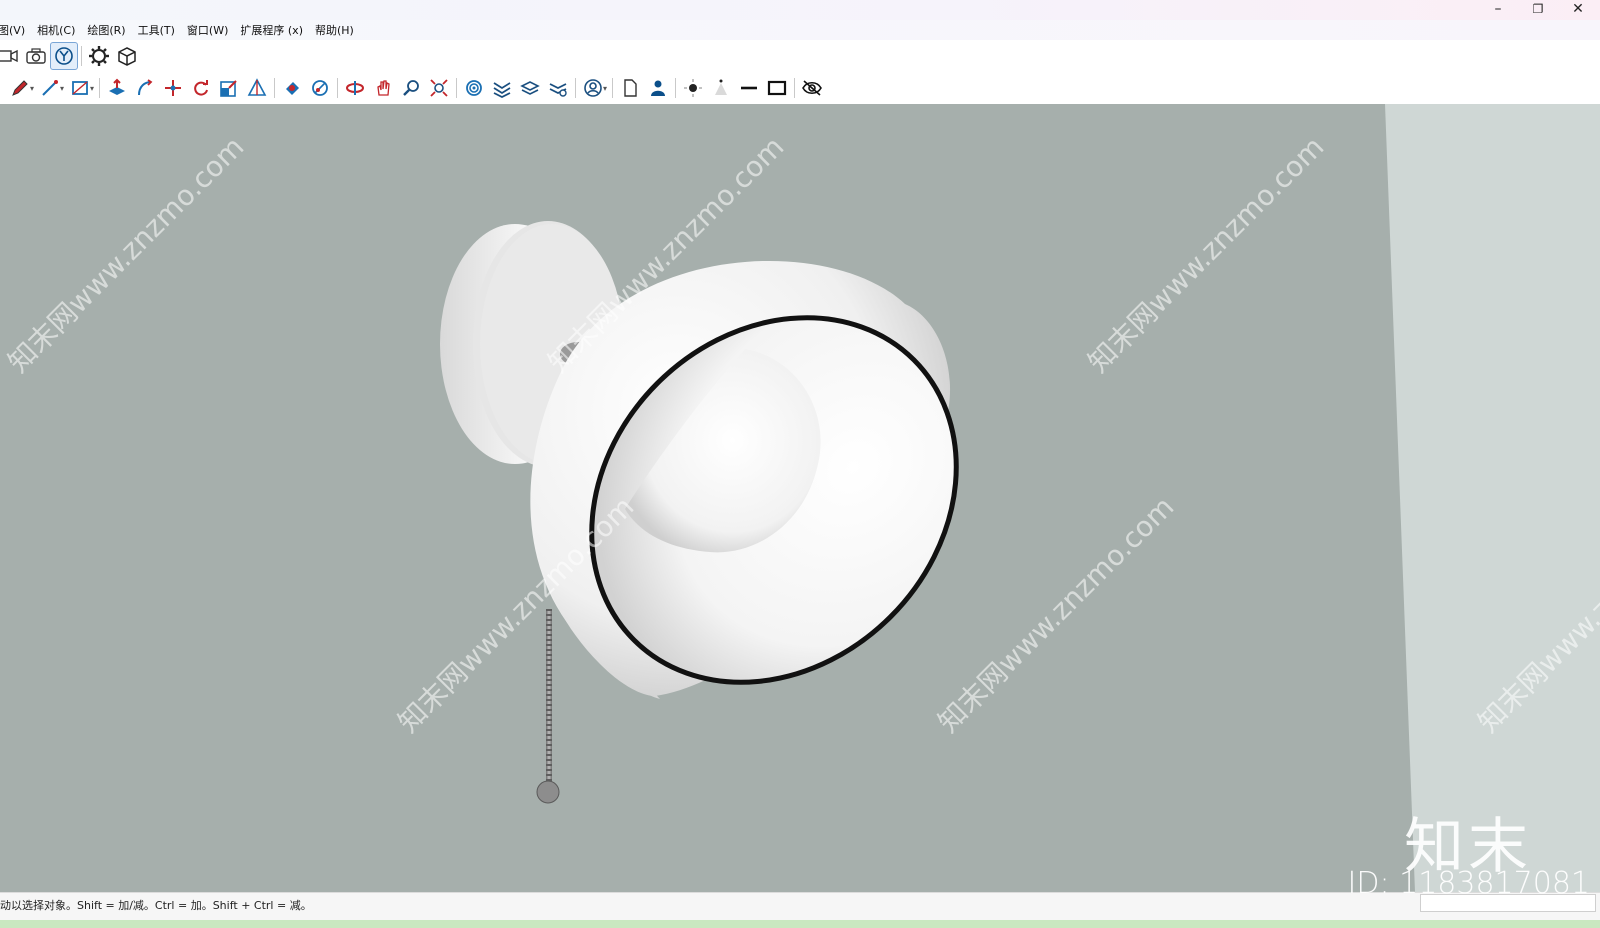  Describe the element at coordinates (201, 88) in the screenshot. I see `rotate-icon` at that location.